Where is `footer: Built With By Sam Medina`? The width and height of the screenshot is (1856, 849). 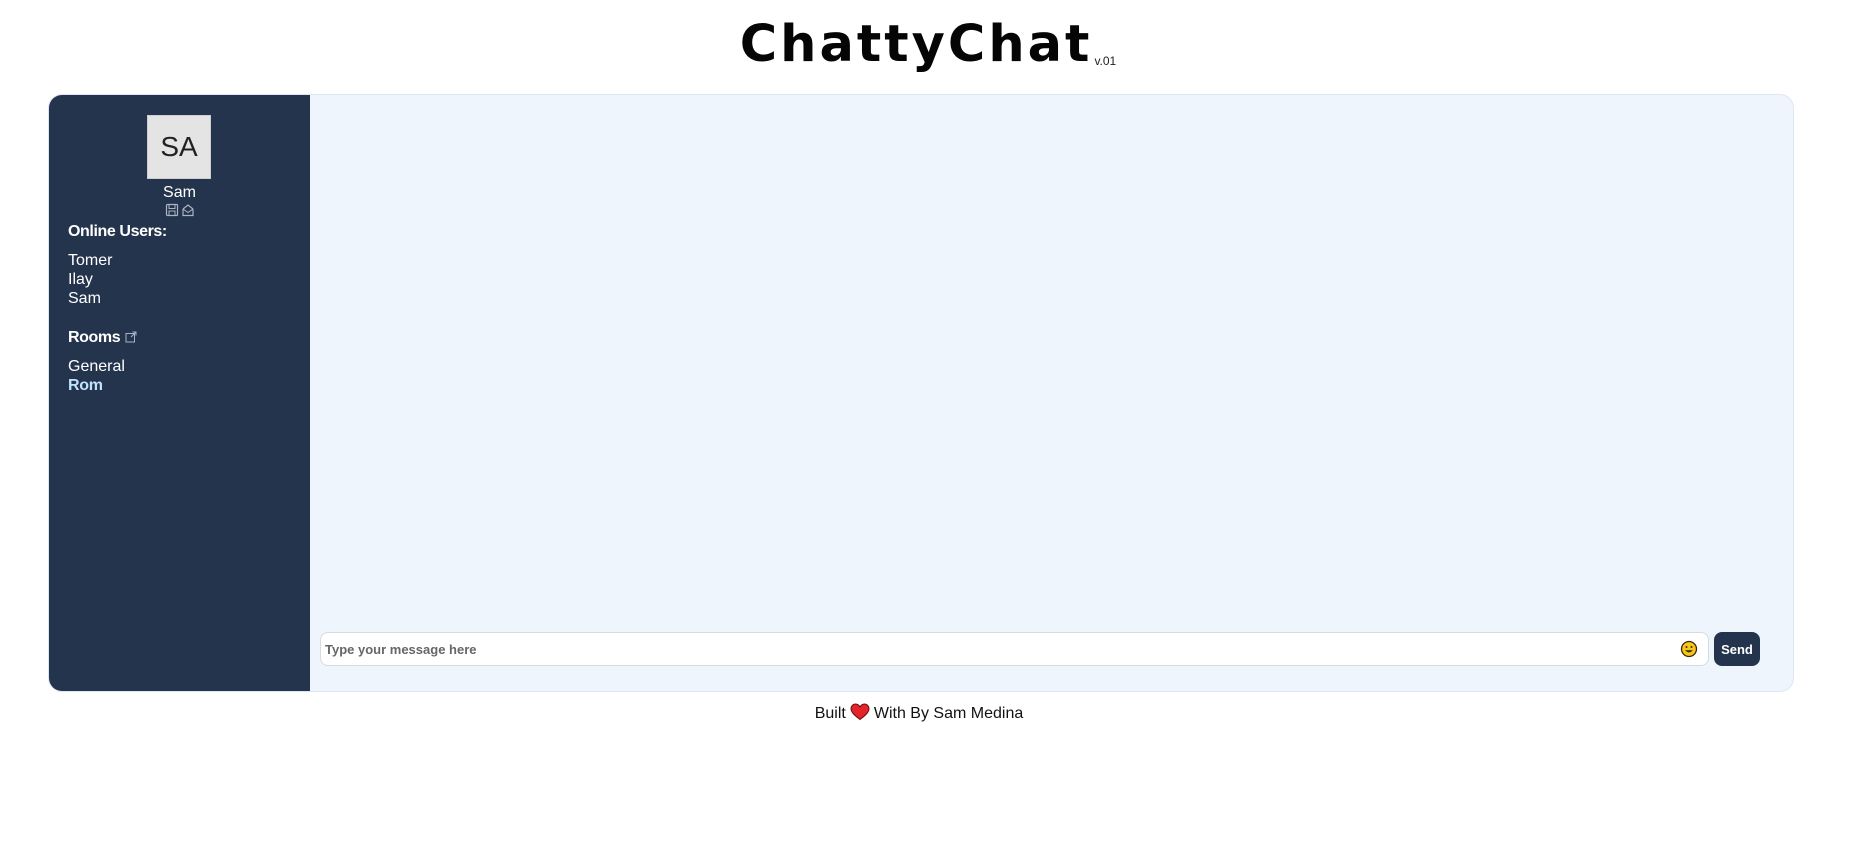 footer: Built With By Sam Medina is located at coordinates (919, 713).